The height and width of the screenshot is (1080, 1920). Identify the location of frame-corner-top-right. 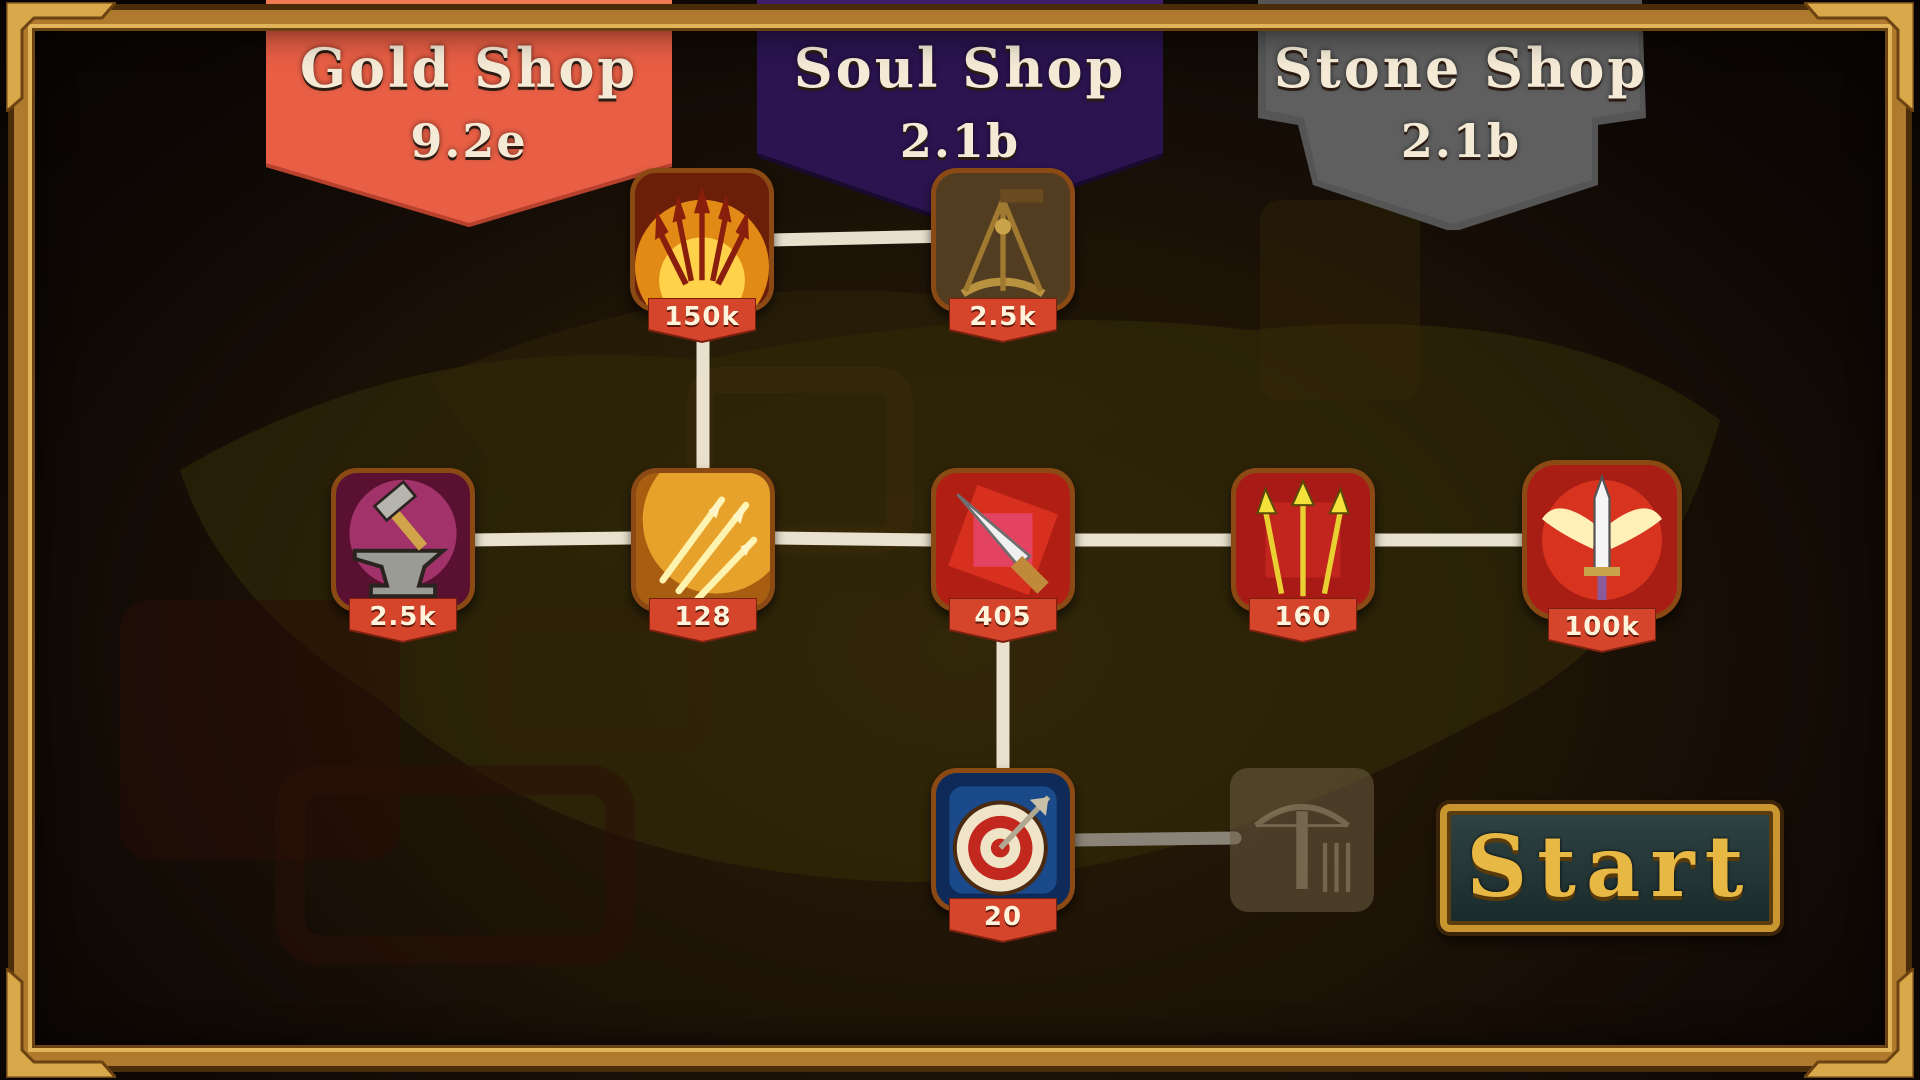
(1859, 57).